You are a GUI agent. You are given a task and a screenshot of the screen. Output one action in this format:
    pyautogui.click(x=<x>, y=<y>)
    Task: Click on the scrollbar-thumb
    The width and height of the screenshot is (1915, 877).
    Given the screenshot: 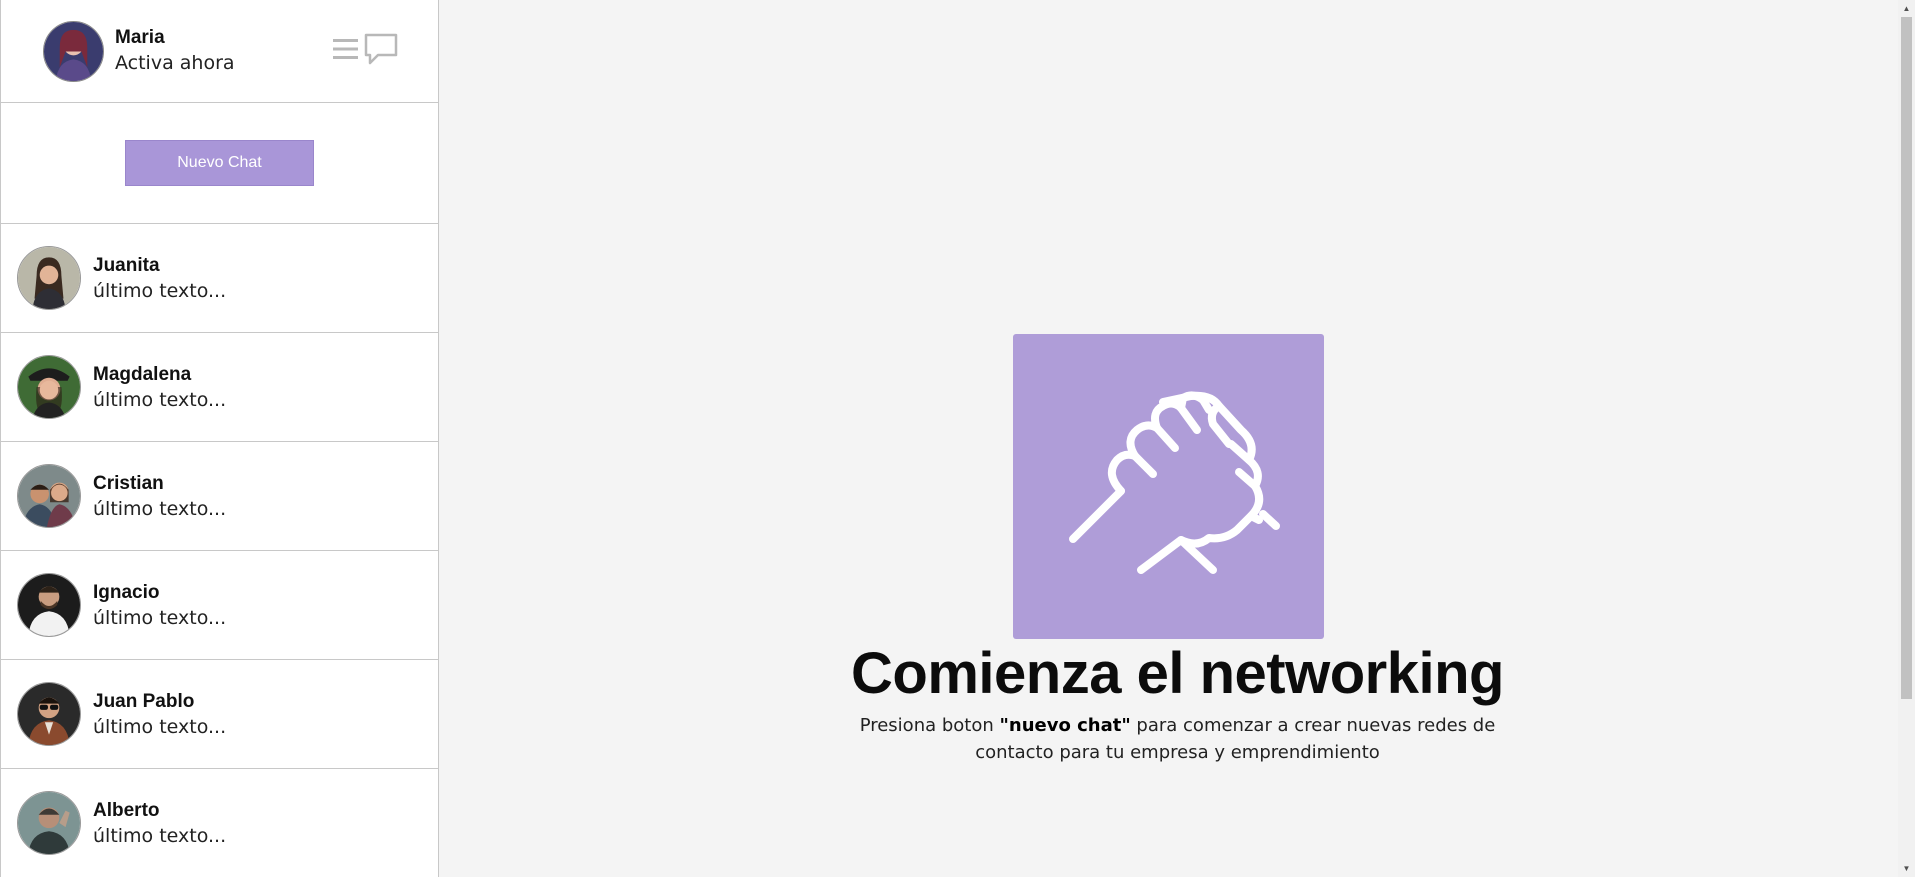 What is the action you would take?
    pyautogui.click(x=1906, y=358)
    